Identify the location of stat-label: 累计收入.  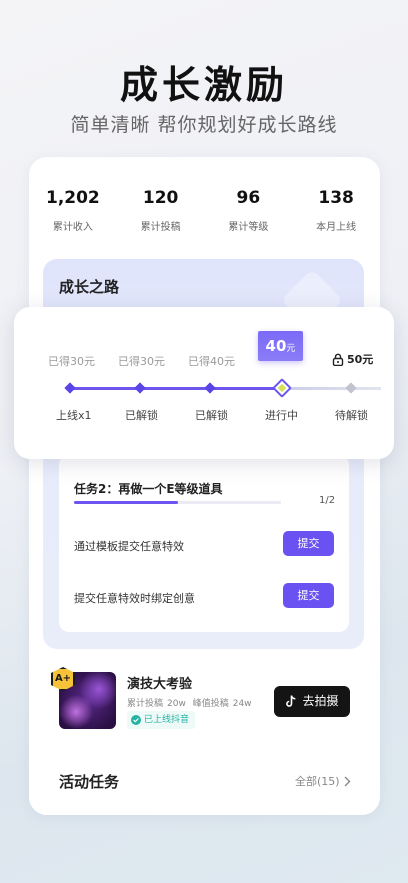
(72, 227).